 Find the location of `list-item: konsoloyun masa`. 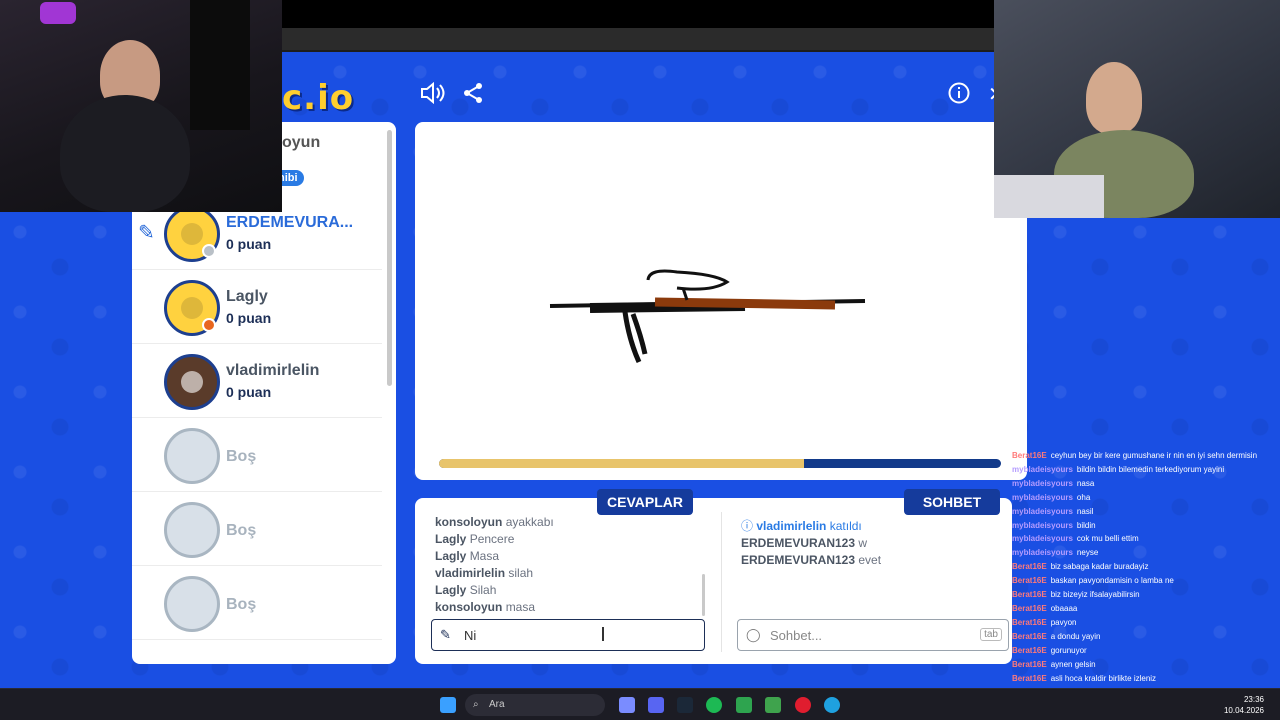

list-item: konsoloyun masa is located at coordinates (485, 607).